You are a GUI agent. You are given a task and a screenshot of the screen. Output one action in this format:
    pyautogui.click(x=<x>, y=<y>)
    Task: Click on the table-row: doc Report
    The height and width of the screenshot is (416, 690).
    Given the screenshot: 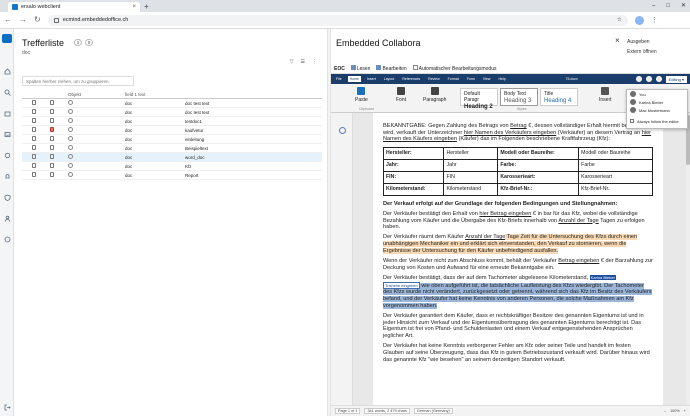 What is the action you would take?
    pyautogui.click(x=172, y=175)
    